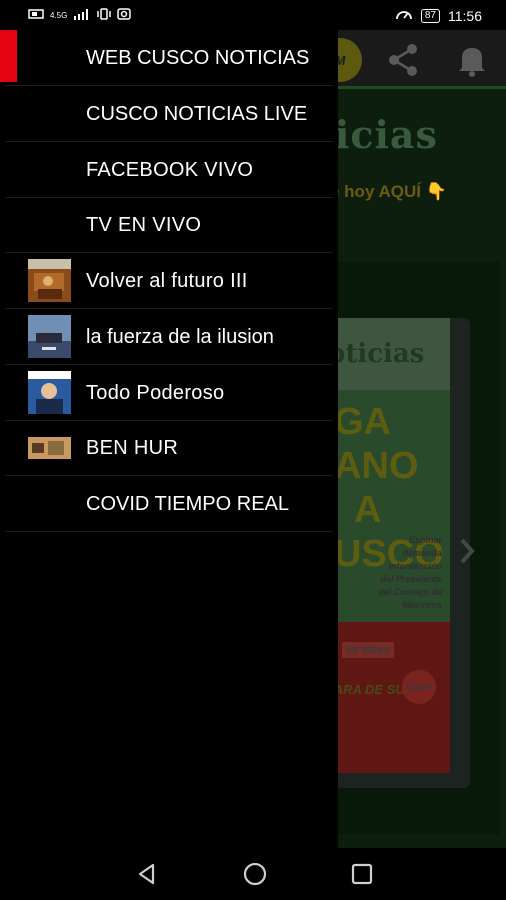  What do you see at coordinates (124, 15) in the screenshot?
I see `camera-app-icon` at bounding box center [124, 15].